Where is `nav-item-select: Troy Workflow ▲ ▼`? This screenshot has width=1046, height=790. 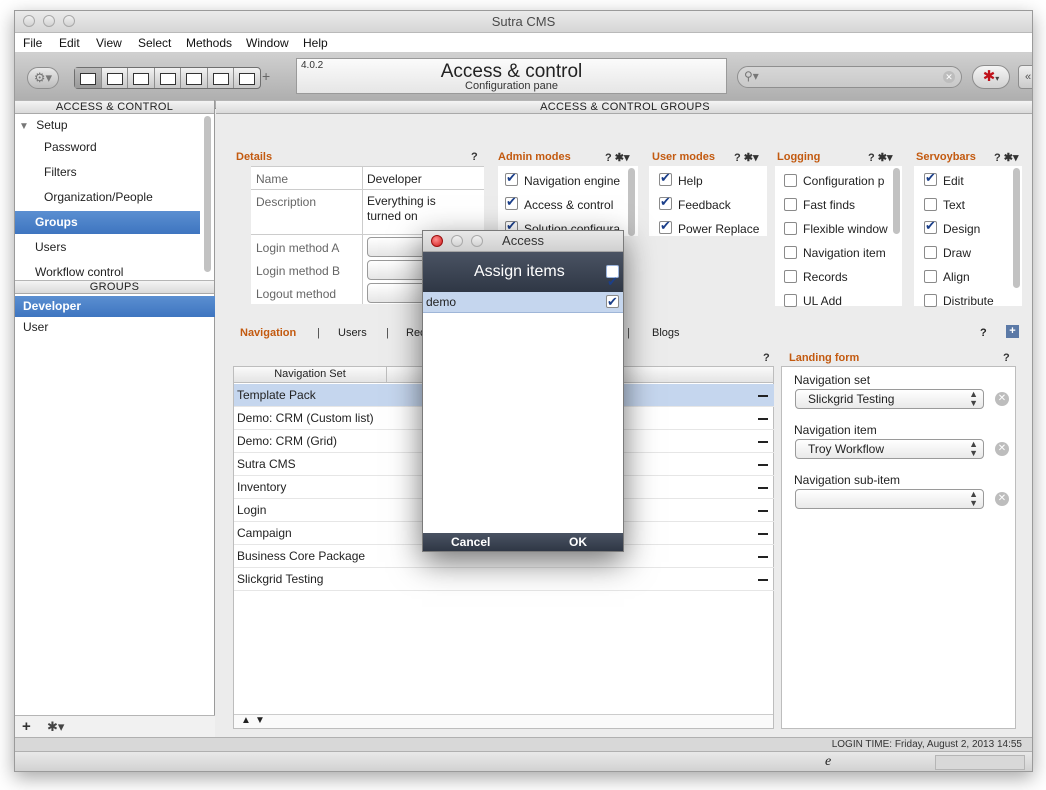 nav-item-select: Troy Workflow ▲ ▼ is located at coordinates (889, 449).